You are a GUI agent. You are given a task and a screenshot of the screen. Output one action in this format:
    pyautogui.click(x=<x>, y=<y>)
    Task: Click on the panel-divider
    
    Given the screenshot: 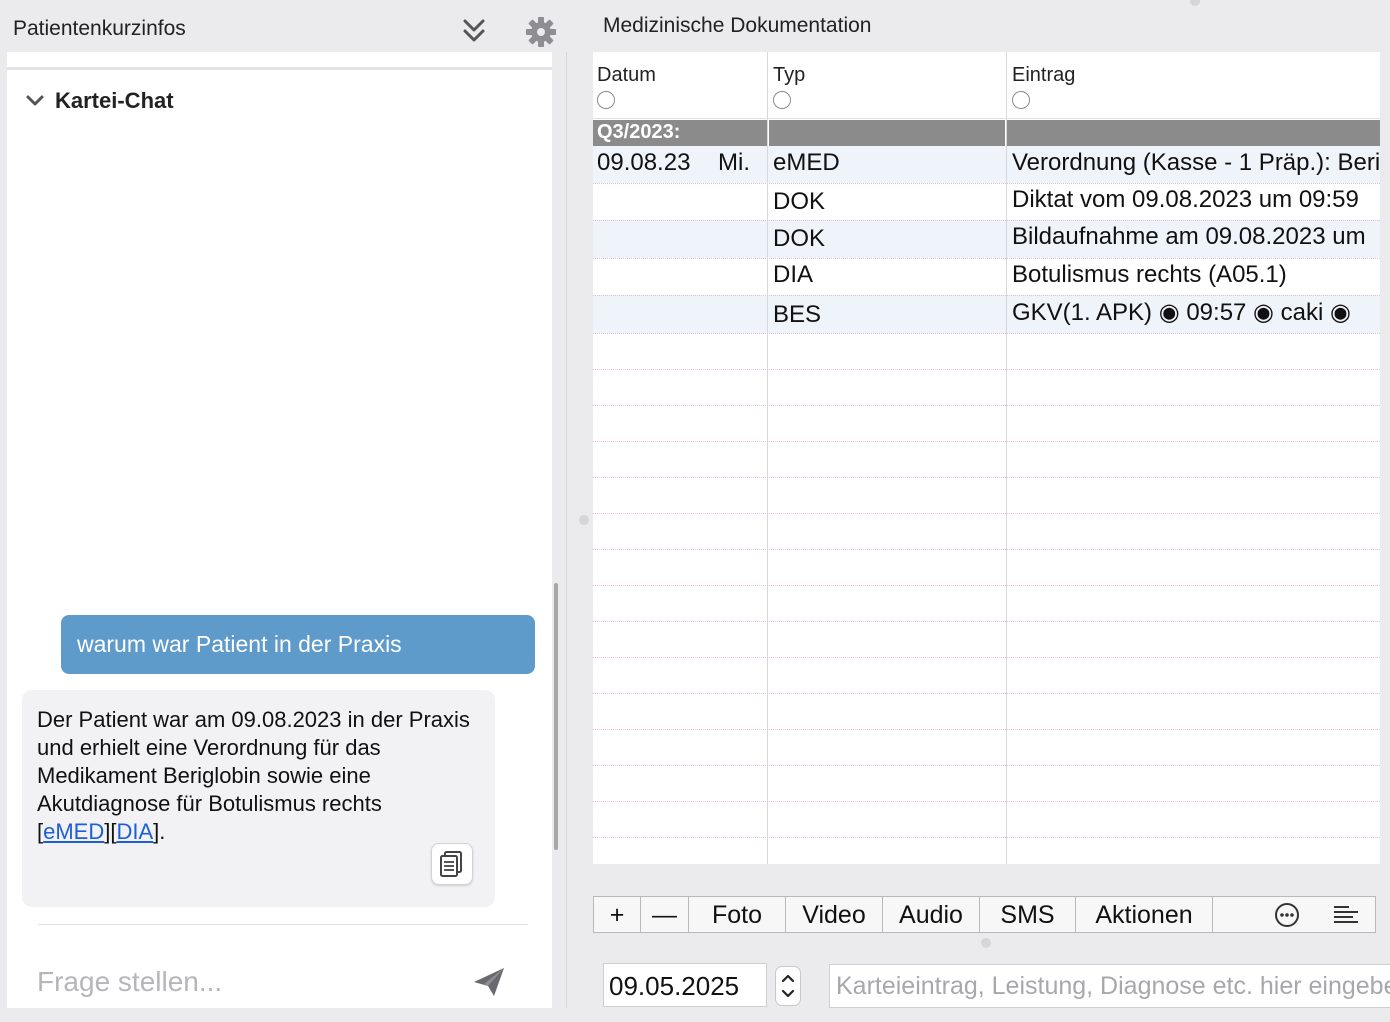 What is the action you would take?
    pyautogui.click(x=279, y=68)
    